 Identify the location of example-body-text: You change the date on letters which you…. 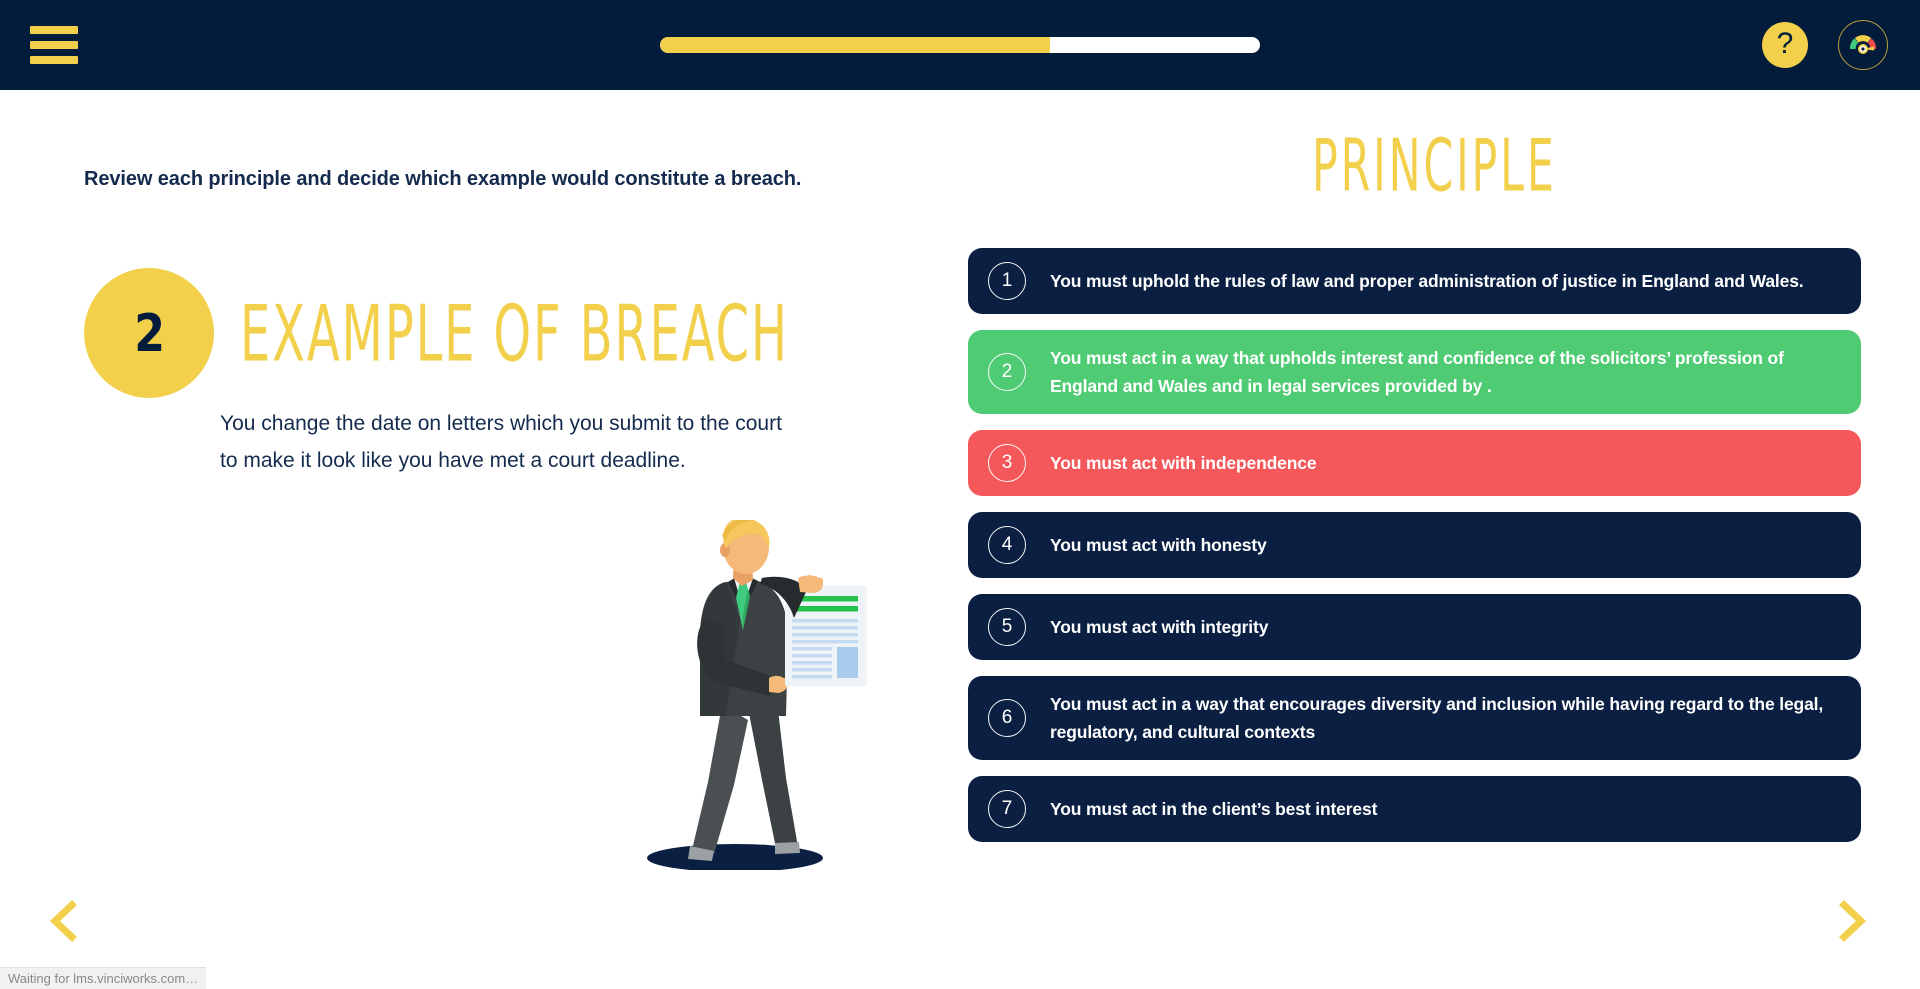
(501, 442).